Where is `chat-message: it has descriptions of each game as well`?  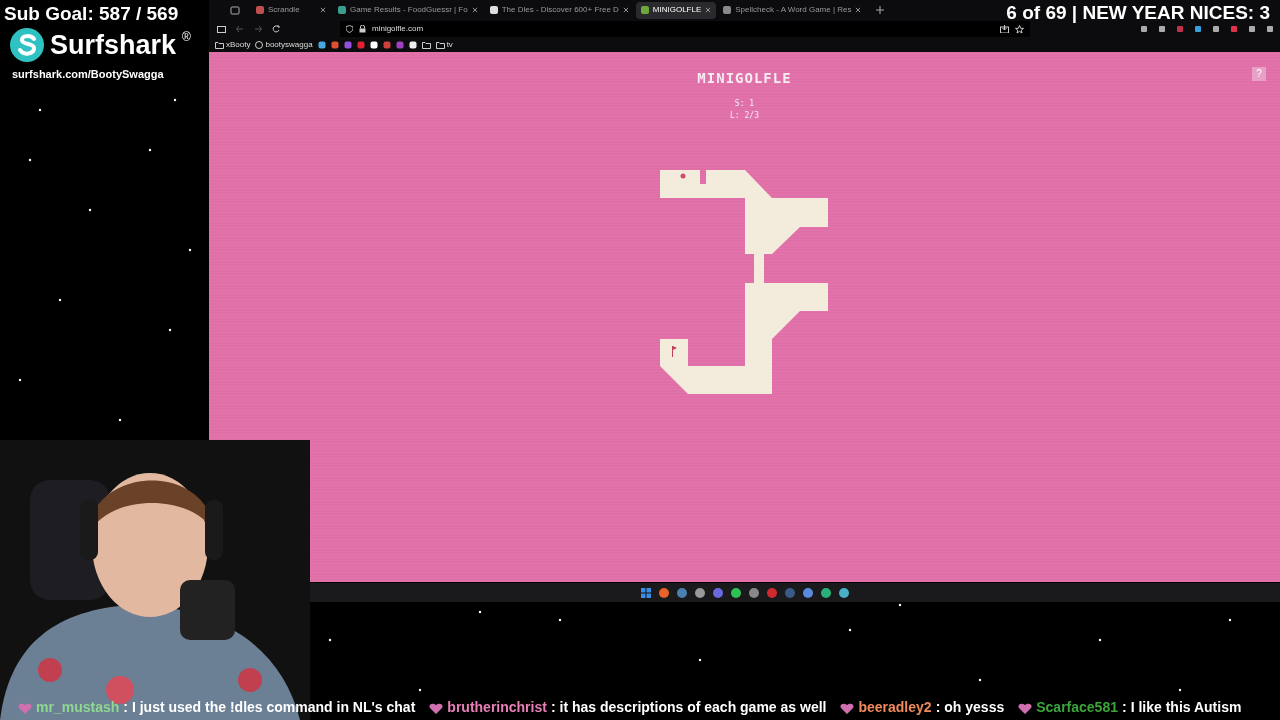
chat-message: it has descriptions of each game as well is located at coordinates (693, 707).